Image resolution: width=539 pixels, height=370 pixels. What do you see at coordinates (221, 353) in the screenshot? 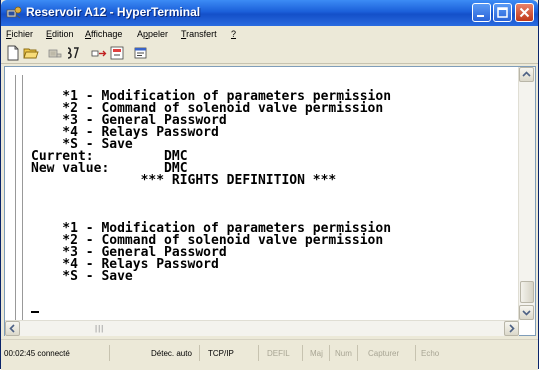
I see `protocol: TCP/IP` at bounding box center [221, 353].